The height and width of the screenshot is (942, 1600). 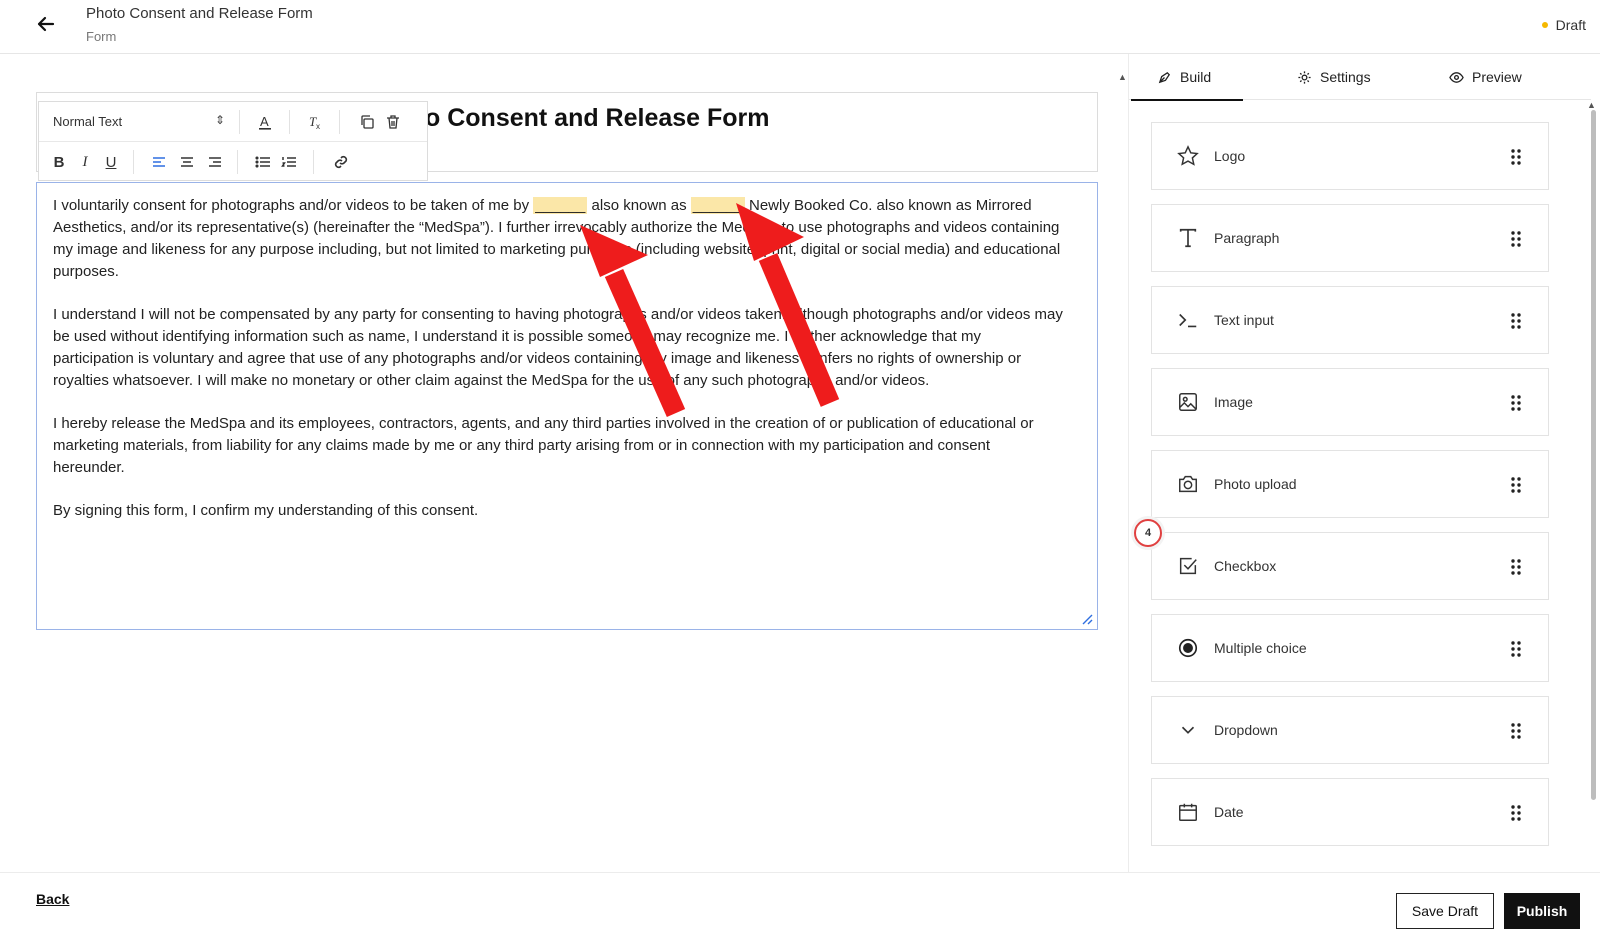 I want to click on star-icon, so click(x=1188, y=156).